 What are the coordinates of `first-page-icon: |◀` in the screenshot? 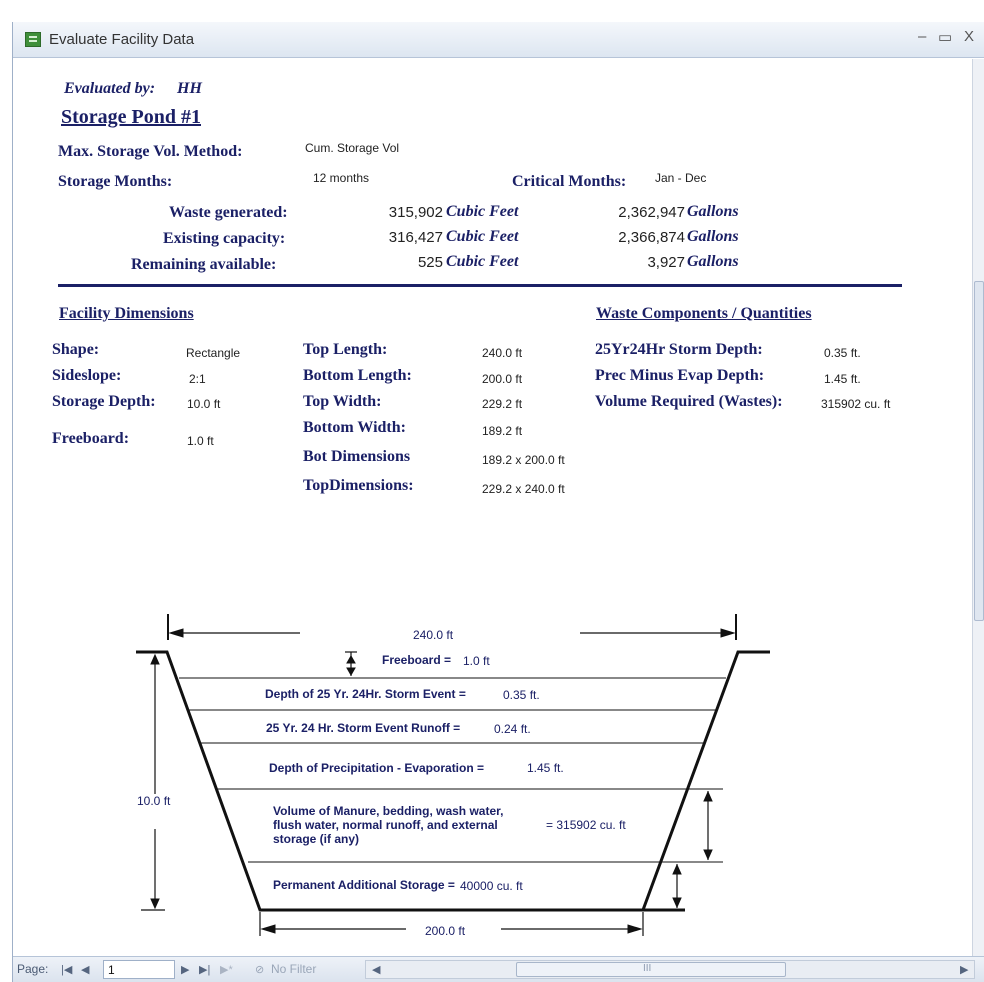 It's located at (66, 969).